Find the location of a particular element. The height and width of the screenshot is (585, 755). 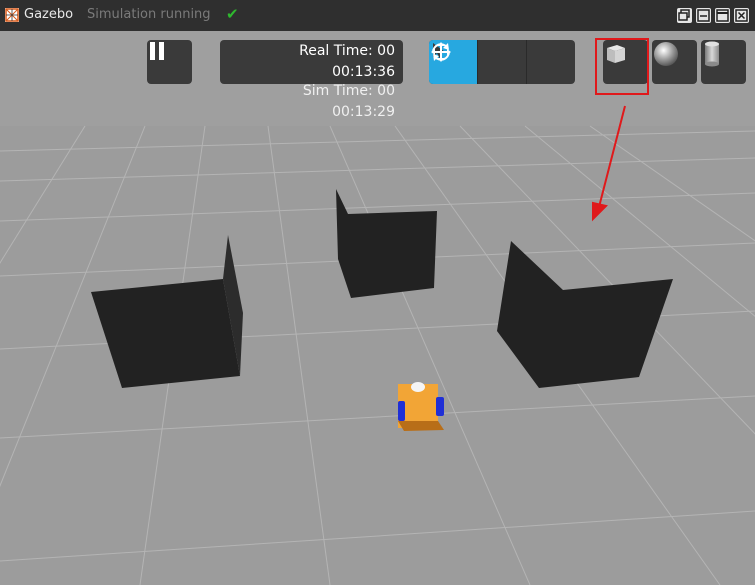

rotate-mode-button is located at coordinates (503, 62).